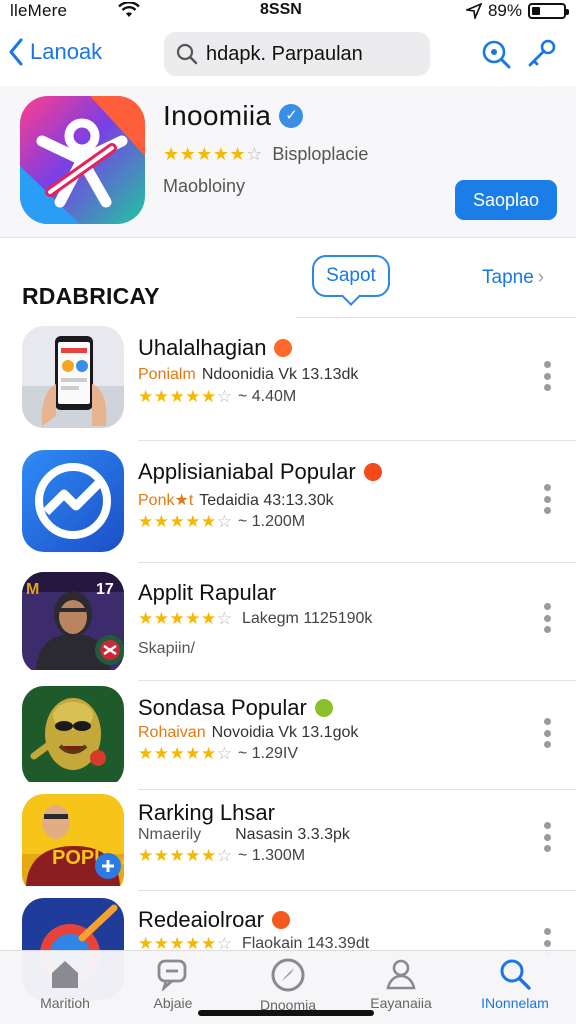 The height and width of the screenshot is (1024, 576). Describe the element at coordinates (39, 10) in the screenshot. I see `carrier-label: lleMere` at that location.